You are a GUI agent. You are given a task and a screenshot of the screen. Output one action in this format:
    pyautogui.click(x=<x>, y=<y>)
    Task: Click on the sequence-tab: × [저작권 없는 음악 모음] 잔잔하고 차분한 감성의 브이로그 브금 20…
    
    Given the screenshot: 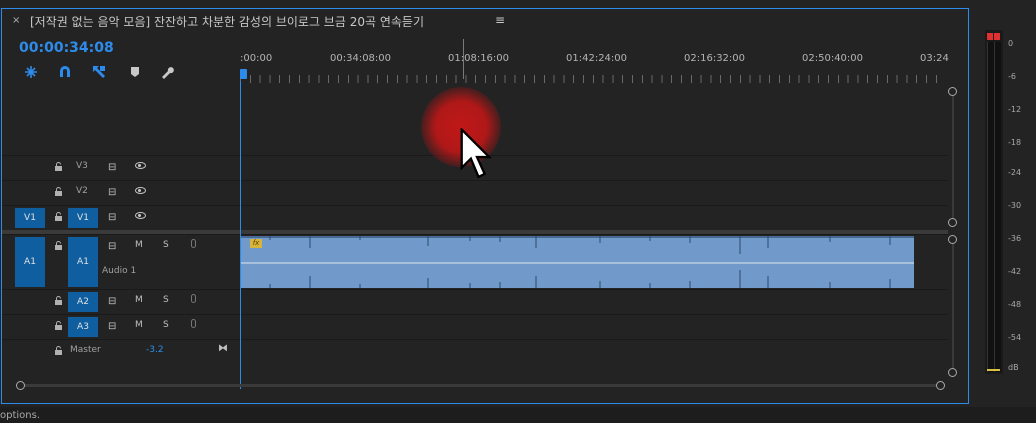 What is the action you would take?
    pyautogui.click(x=485, y=22)
    